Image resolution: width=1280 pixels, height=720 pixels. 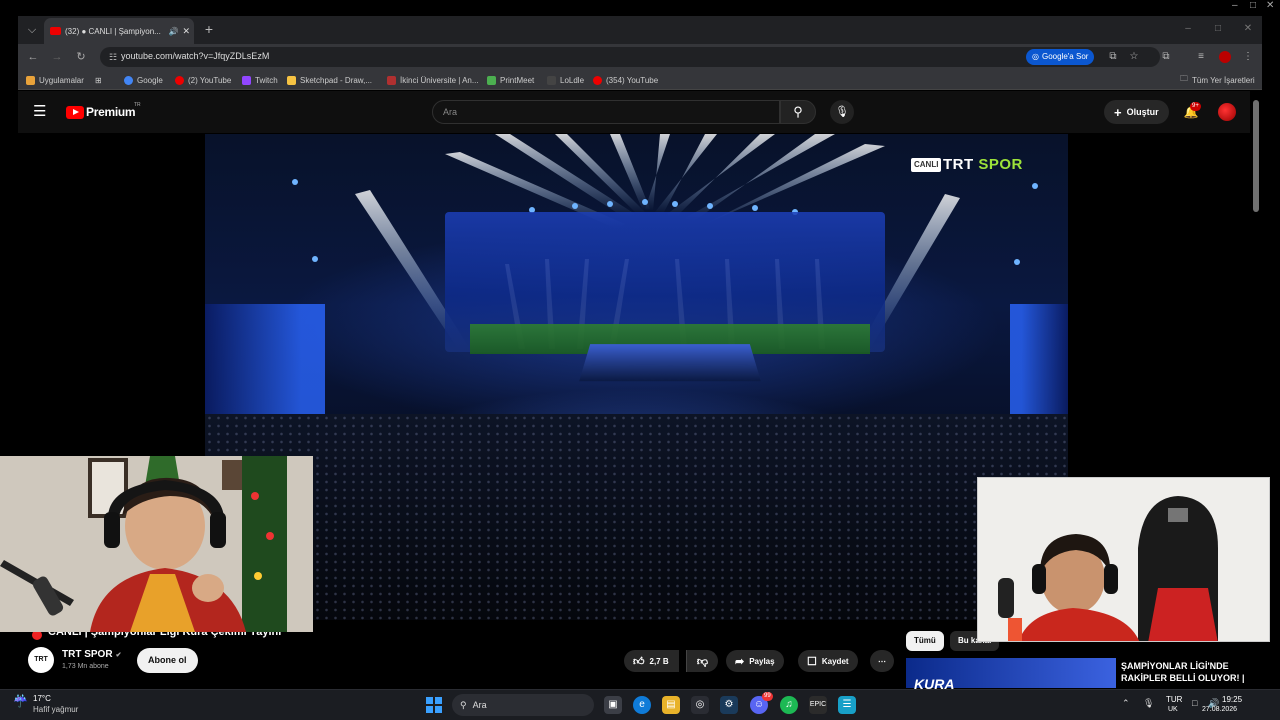 What do you see at coordinates (1225, 57) in the screenshot?
I see `profile-avatar` at bounding box center [1225, 57].